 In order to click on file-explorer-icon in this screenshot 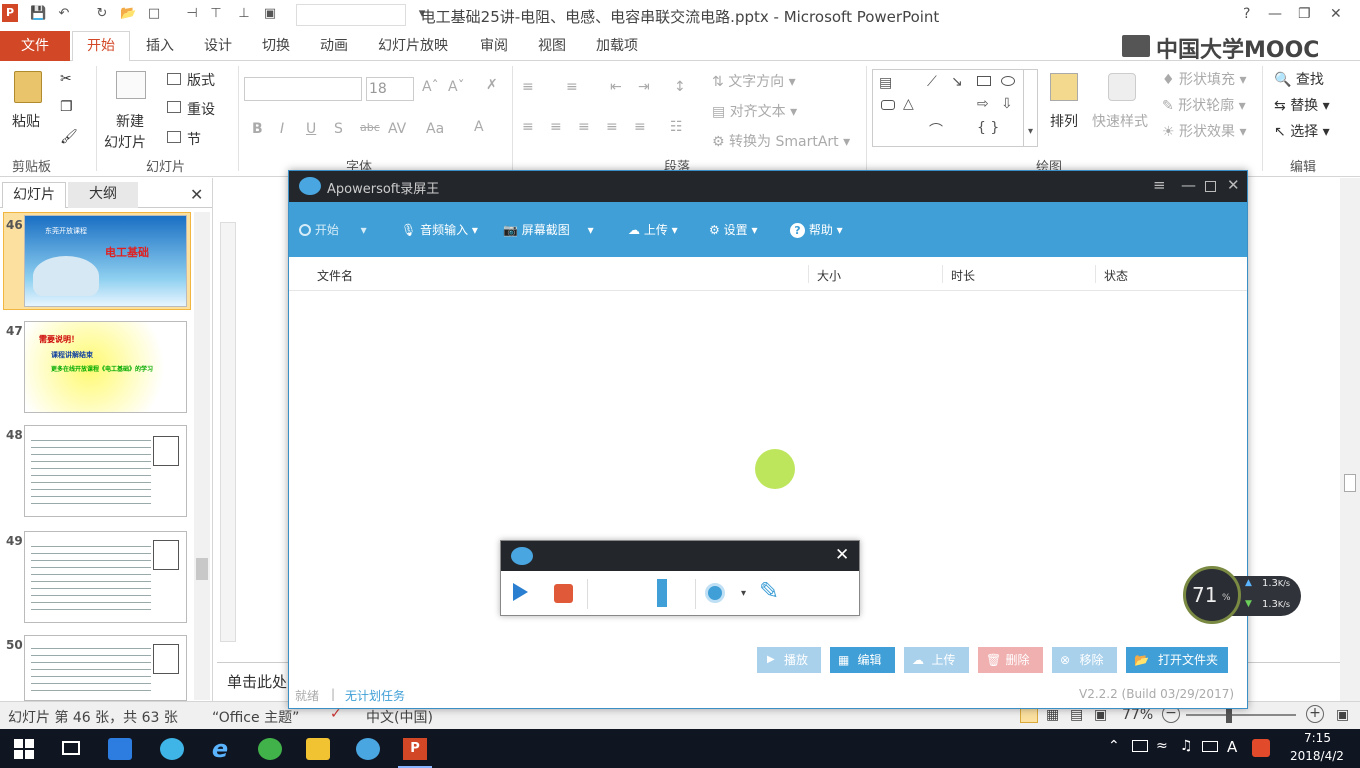, I will do `click(318, 749)`.